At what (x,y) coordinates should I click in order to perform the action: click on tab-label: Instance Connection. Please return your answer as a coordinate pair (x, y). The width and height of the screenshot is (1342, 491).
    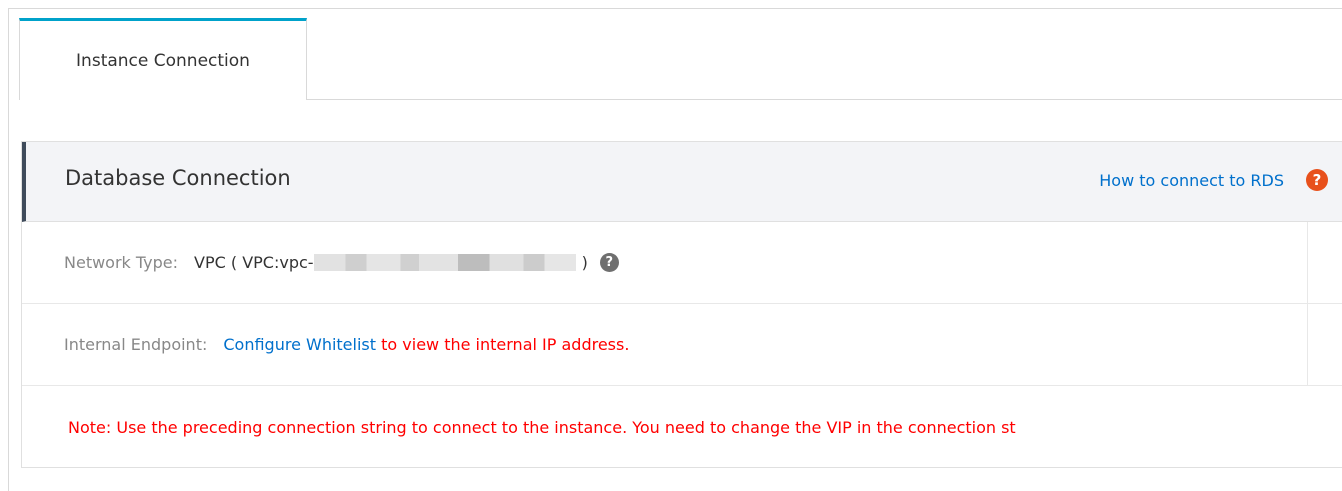
    Looking at the image, I should click on (163, 60).